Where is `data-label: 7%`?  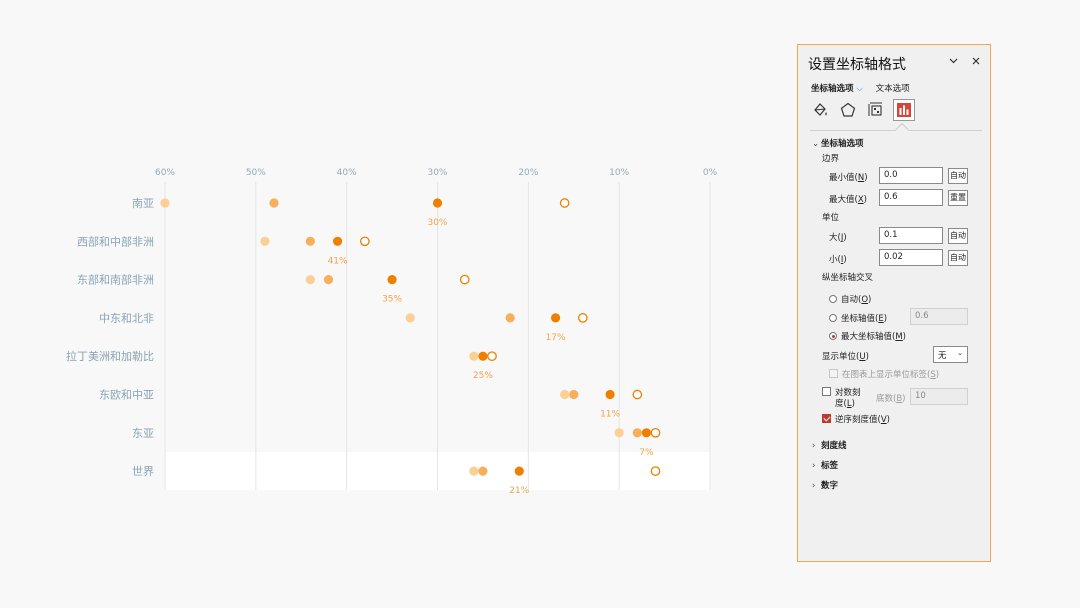 data-label: 7% is located at coordinates (646, 453).